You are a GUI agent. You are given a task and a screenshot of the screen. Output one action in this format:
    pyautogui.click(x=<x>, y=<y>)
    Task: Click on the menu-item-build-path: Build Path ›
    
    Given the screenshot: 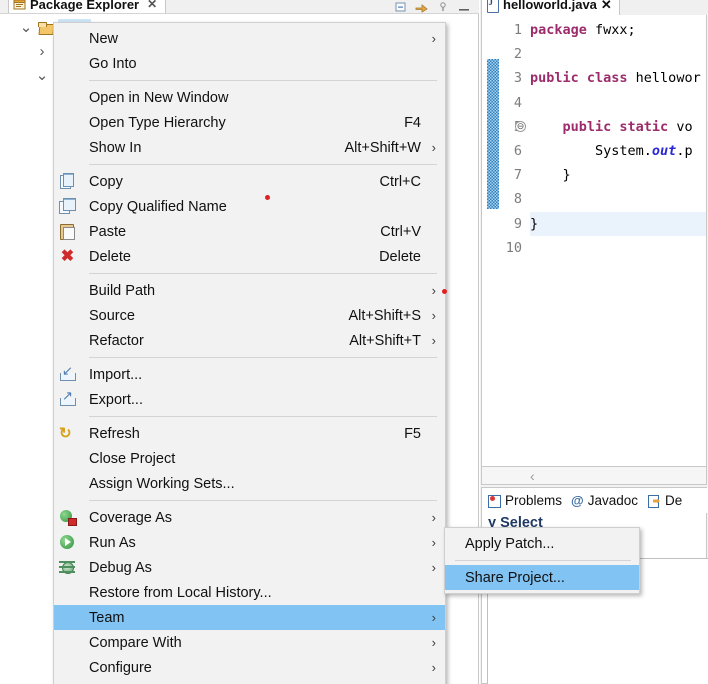 What is the action you would take?
    pyautogui.click(x=249, y=290)
    